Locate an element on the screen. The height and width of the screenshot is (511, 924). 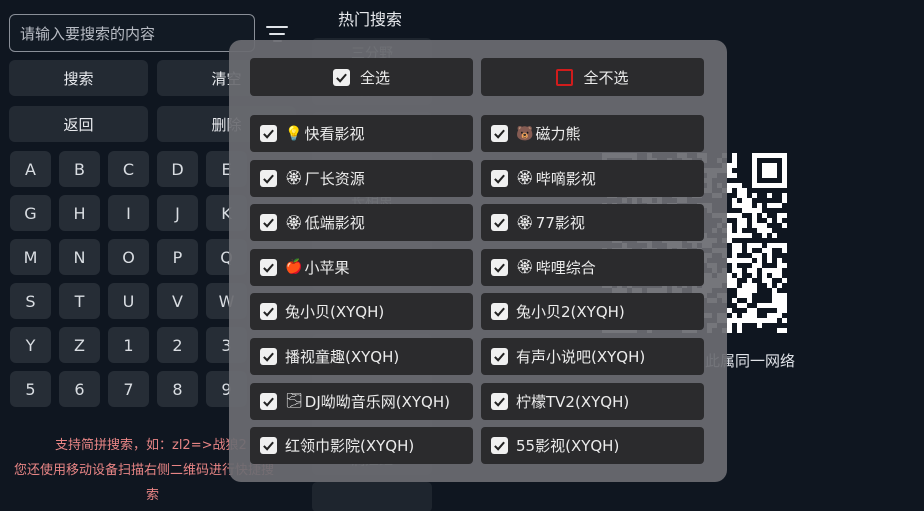
source-option: 🐻 磁力熊 is located at coordinates (592, 133).